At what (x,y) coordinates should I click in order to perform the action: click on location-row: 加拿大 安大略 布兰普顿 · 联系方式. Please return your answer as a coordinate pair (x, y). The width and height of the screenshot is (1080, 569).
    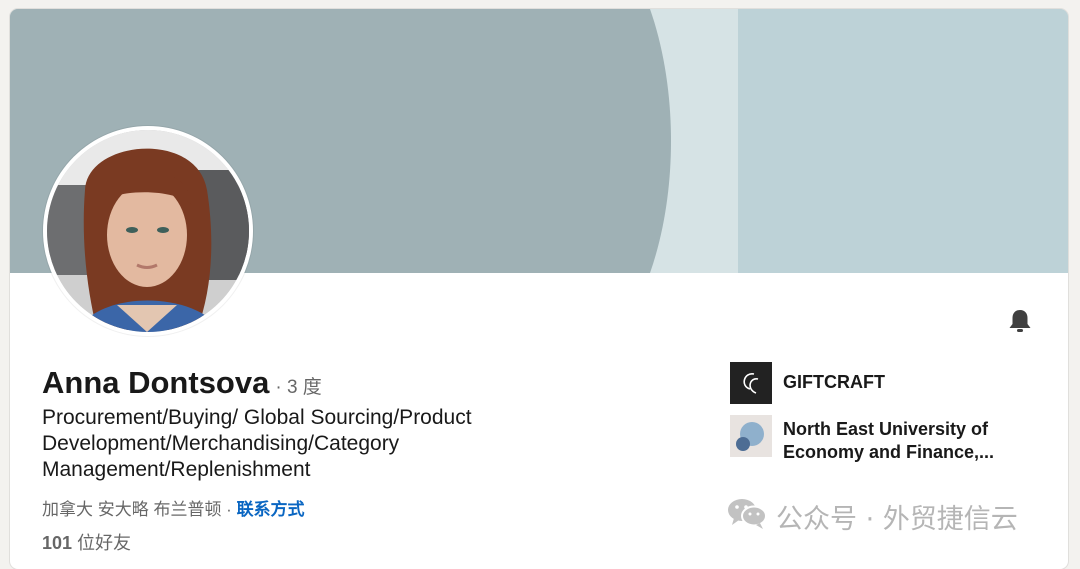
    Looking at the image, I should click on (173, 507).